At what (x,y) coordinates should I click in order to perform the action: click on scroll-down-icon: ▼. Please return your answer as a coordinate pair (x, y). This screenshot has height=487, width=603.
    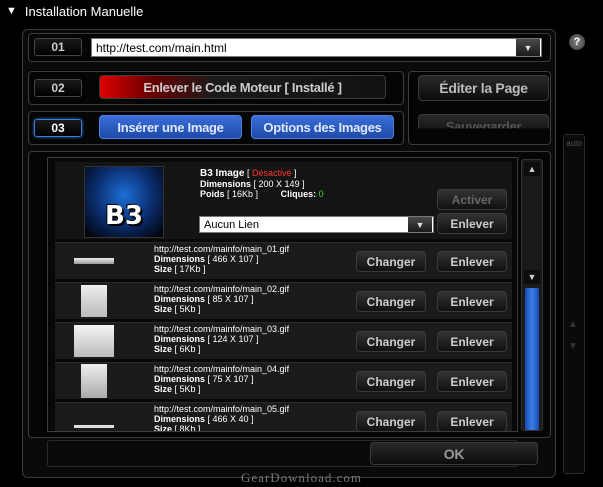
    Looking at the image, I should click on (532, 277).